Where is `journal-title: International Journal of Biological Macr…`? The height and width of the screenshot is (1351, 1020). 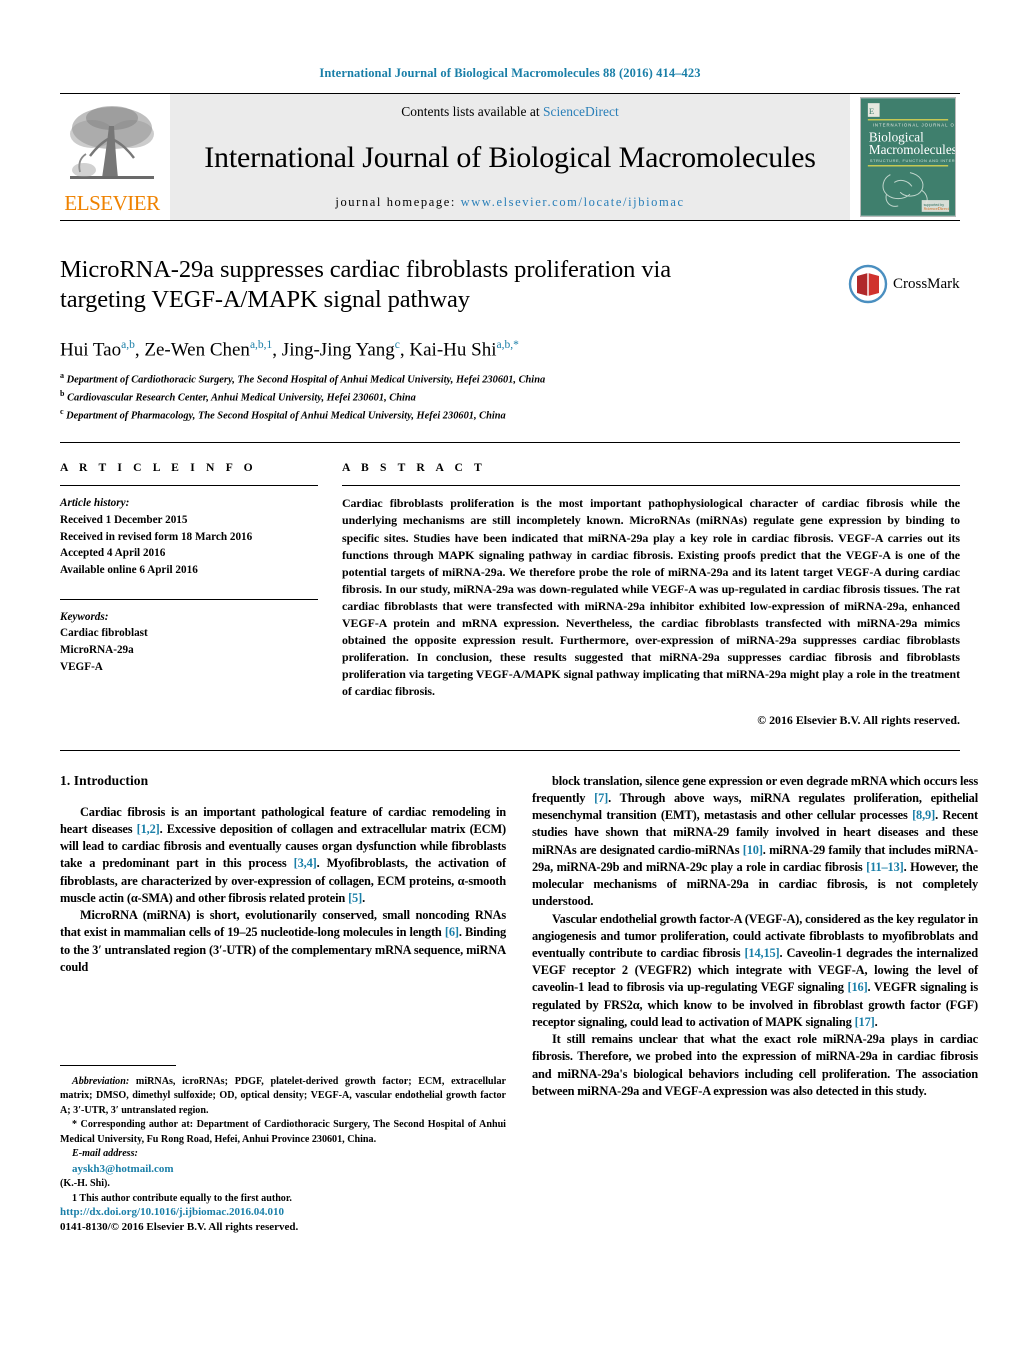
journal-title: International Journal of Biological Macr… is located at coordinates (510, 157).